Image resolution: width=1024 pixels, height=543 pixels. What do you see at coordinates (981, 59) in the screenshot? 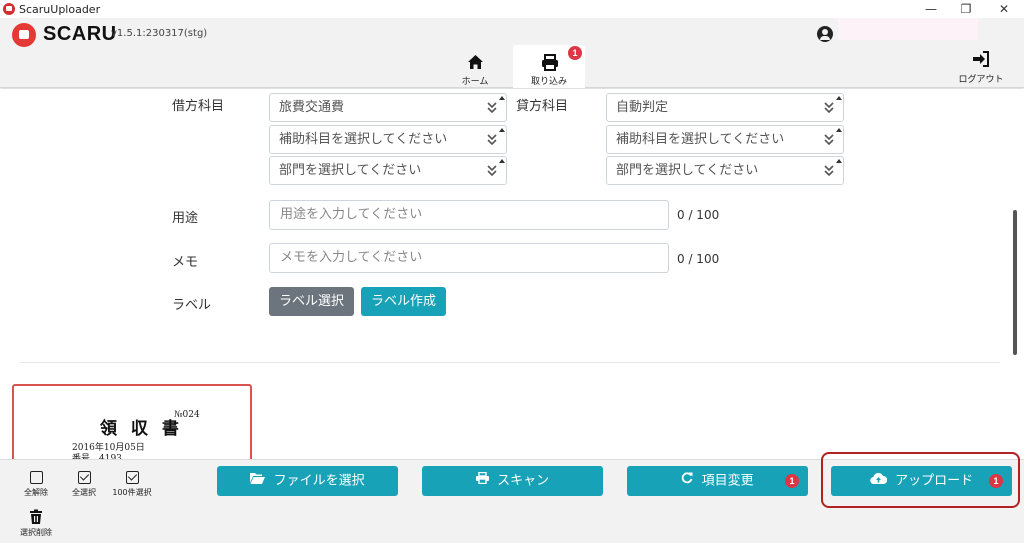
I see `logout-icon` at bounding box center [981, 59].